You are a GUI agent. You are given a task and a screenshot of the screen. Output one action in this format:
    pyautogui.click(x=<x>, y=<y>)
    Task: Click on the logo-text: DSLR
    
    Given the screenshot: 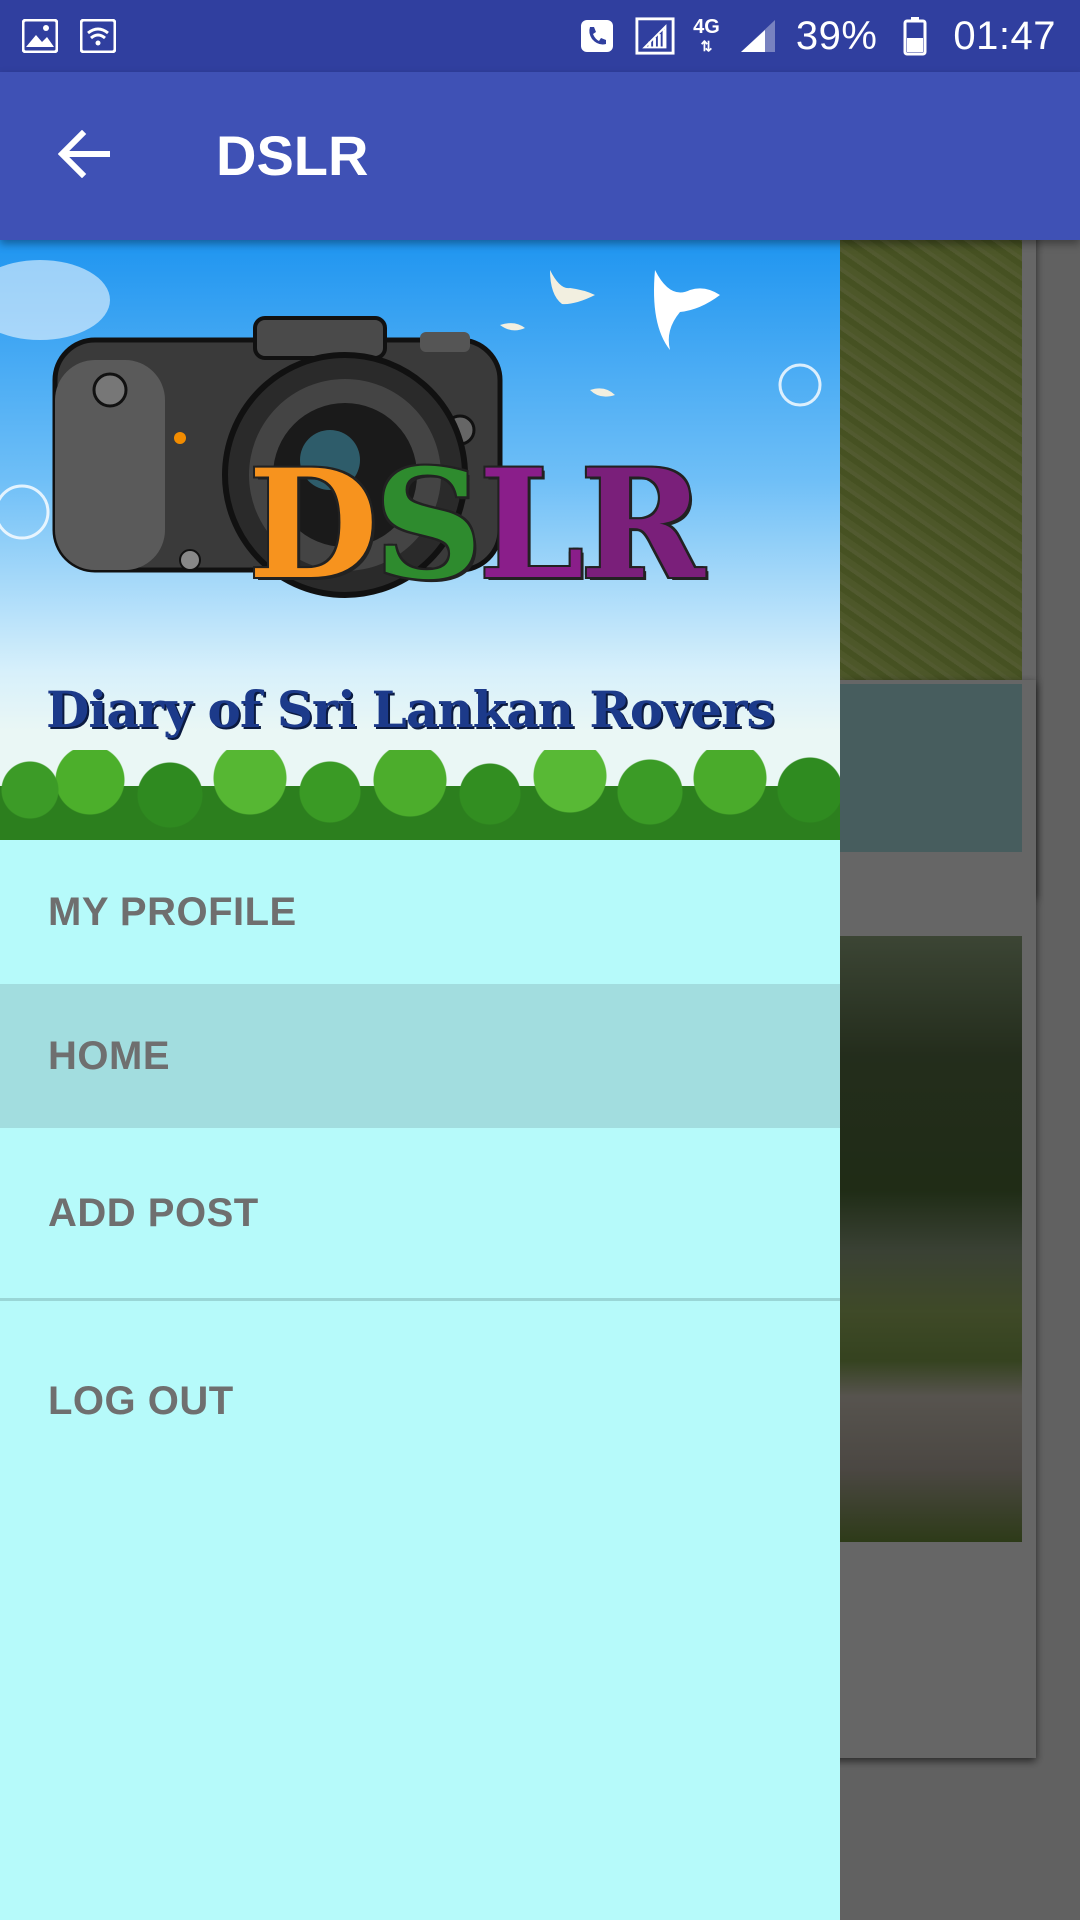 What is the action you would take?
    pyautogui.click(x=476, y=525)
    